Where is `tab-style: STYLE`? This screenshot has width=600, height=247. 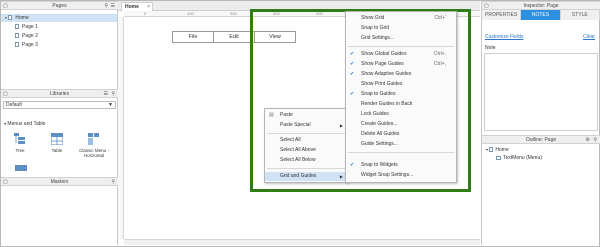 tab-style: STYLE is located at coordinates (580, 15).